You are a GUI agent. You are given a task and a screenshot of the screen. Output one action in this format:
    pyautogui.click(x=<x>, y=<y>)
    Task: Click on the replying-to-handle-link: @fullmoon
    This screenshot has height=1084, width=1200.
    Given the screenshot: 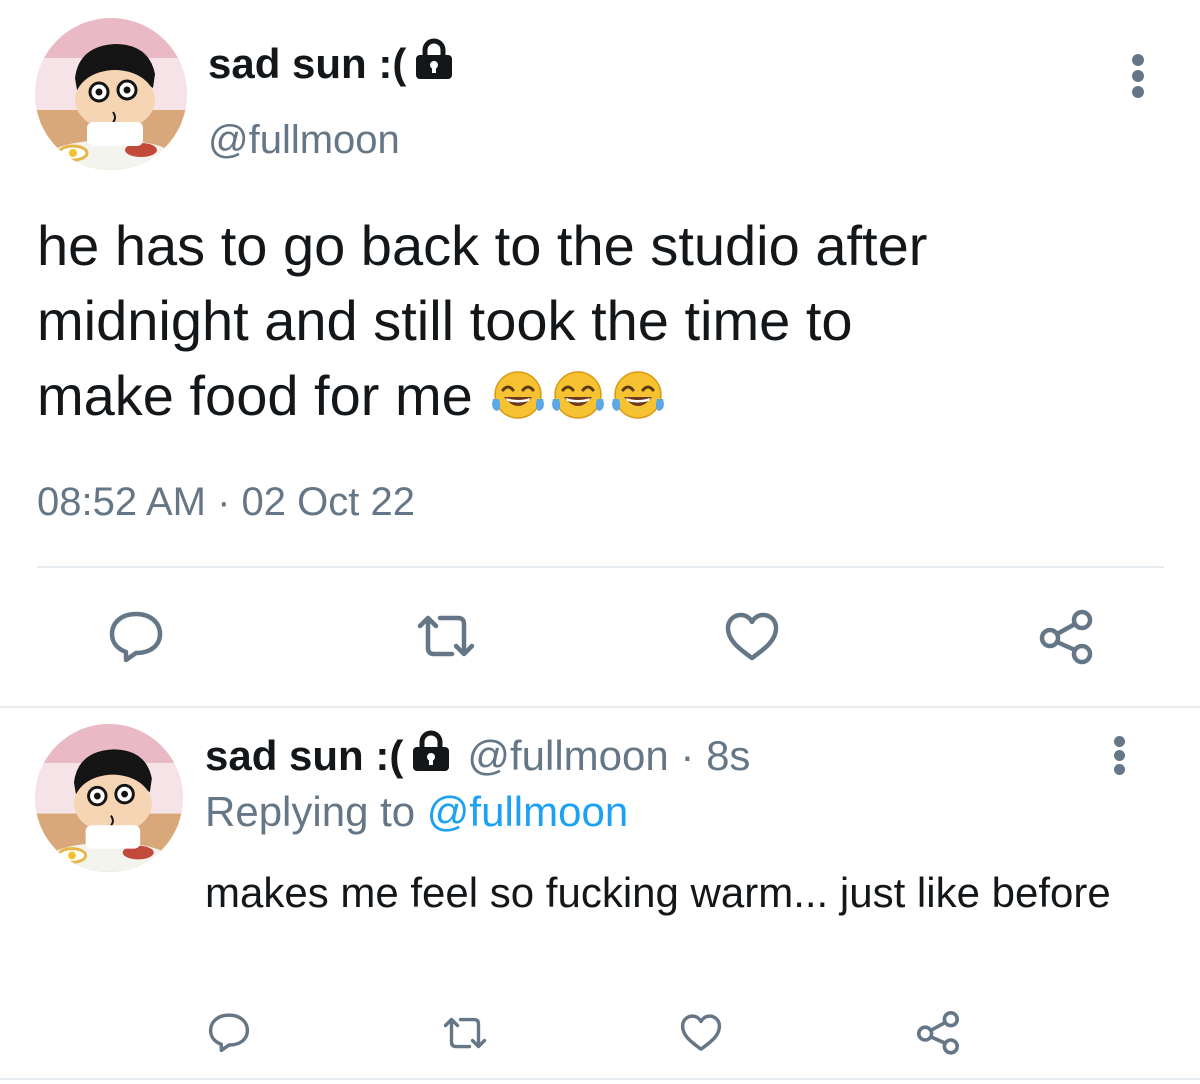 What is the action you would take?
    pyautogui.click(x=527, y=811)
    